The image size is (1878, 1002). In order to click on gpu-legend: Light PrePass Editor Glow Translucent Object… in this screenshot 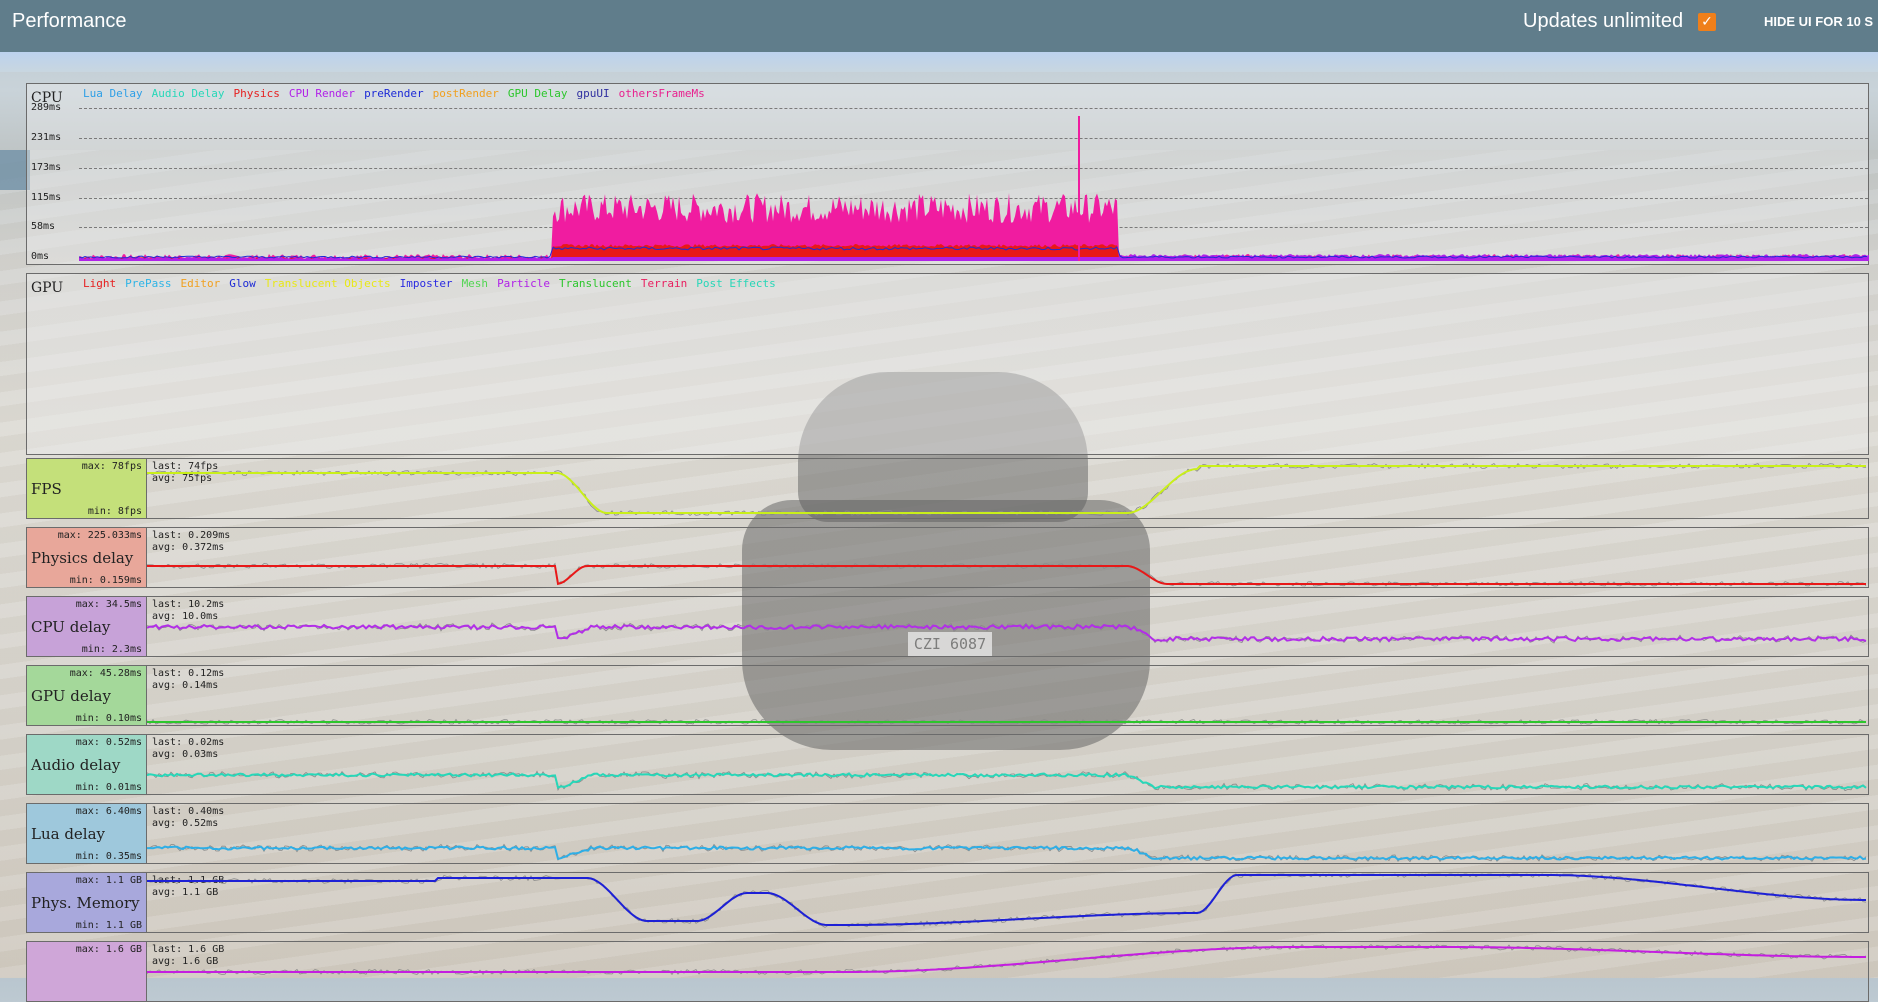, I will do `click(434, 283)`.